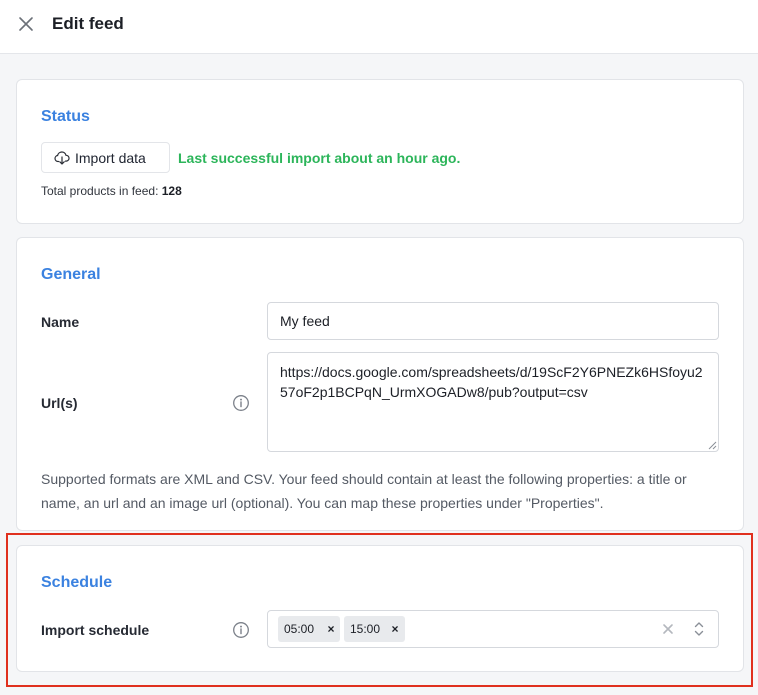 The height and width of the screenshot is (695, 758). What do you see at coordinates (493, 321) in the screenshot?
I see `name-input` at bounding box center [493, 321].